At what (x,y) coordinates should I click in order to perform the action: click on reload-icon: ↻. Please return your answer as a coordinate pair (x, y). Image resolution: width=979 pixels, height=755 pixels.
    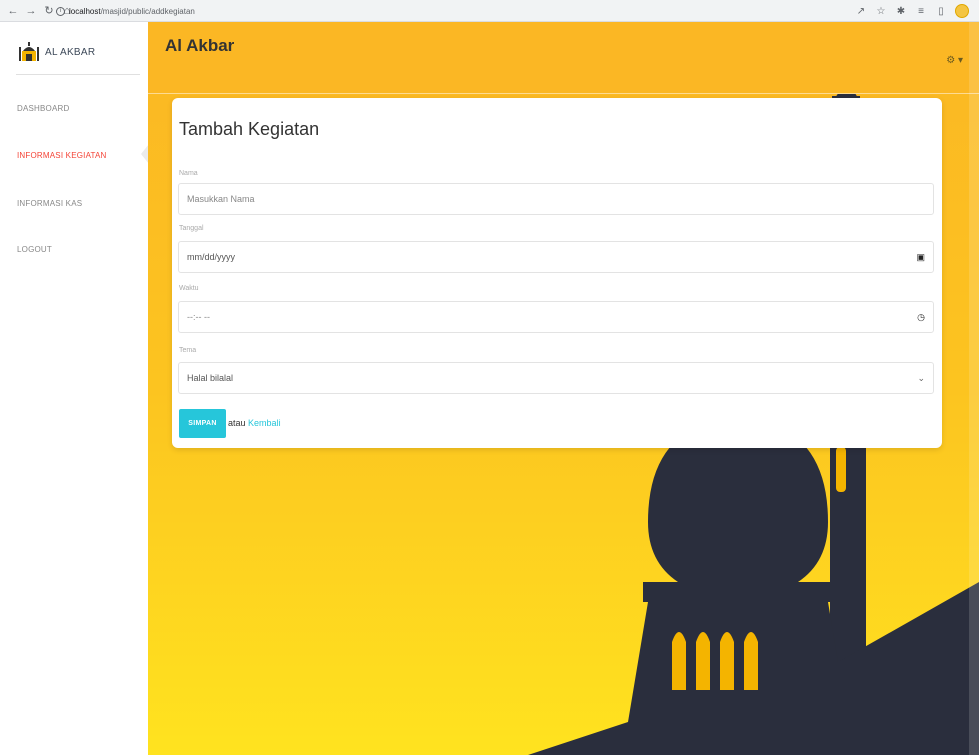
    Looking at the image, I should click on (49, 11).